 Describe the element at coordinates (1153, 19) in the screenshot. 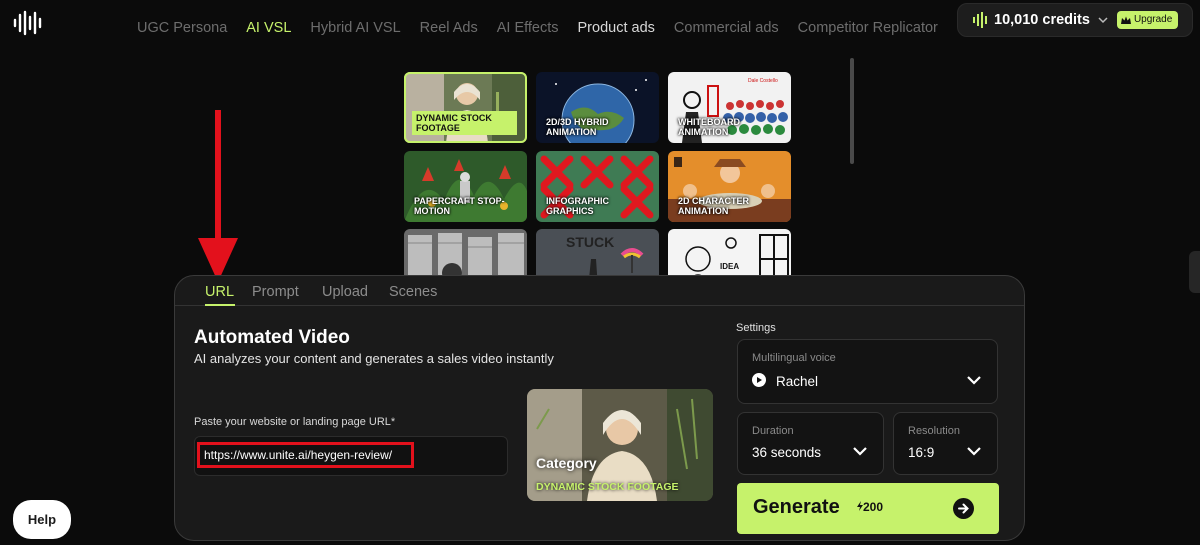

I see `upgrade-label: Upgrade` at that location.